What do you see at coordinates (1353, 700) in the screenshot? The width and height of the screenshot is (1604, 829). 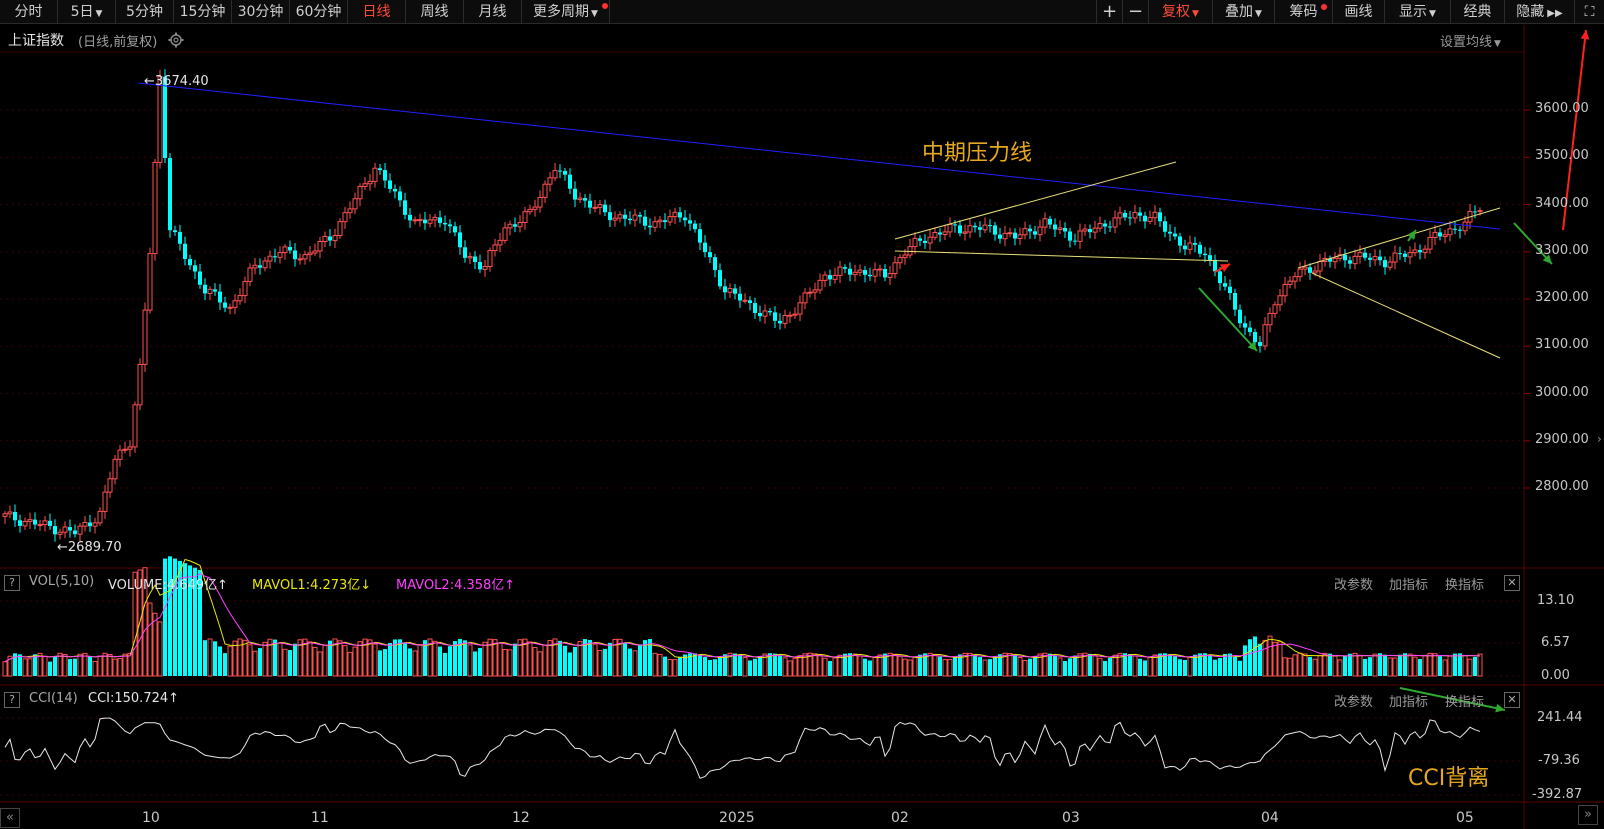 I see `cci-edit-params: 改参数` at bounding box center [1353, 700].